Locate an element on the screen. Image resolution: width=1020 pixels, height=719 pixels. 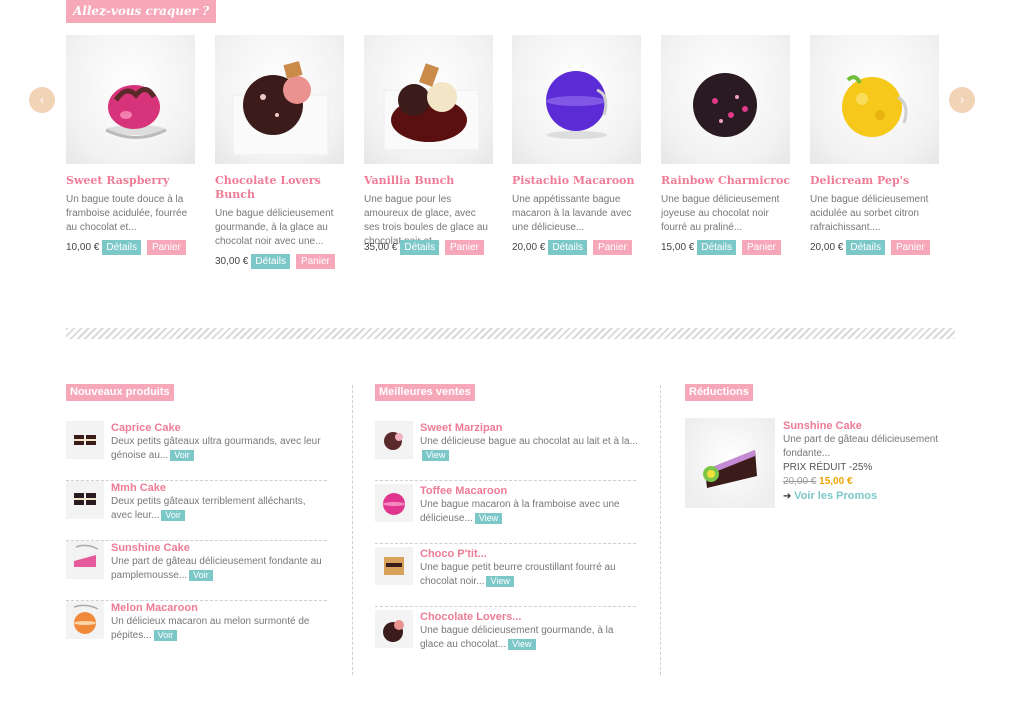
toffee-macaroon-thumb-image is located at coordinates (394, 504).